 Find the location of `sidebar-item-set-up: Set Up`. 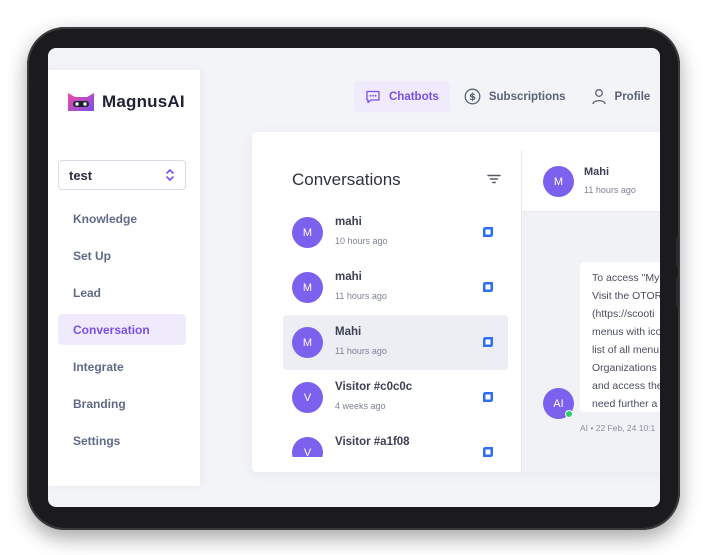

sidebar-item-set-up: Set Up is located at coordinates (122, 255).